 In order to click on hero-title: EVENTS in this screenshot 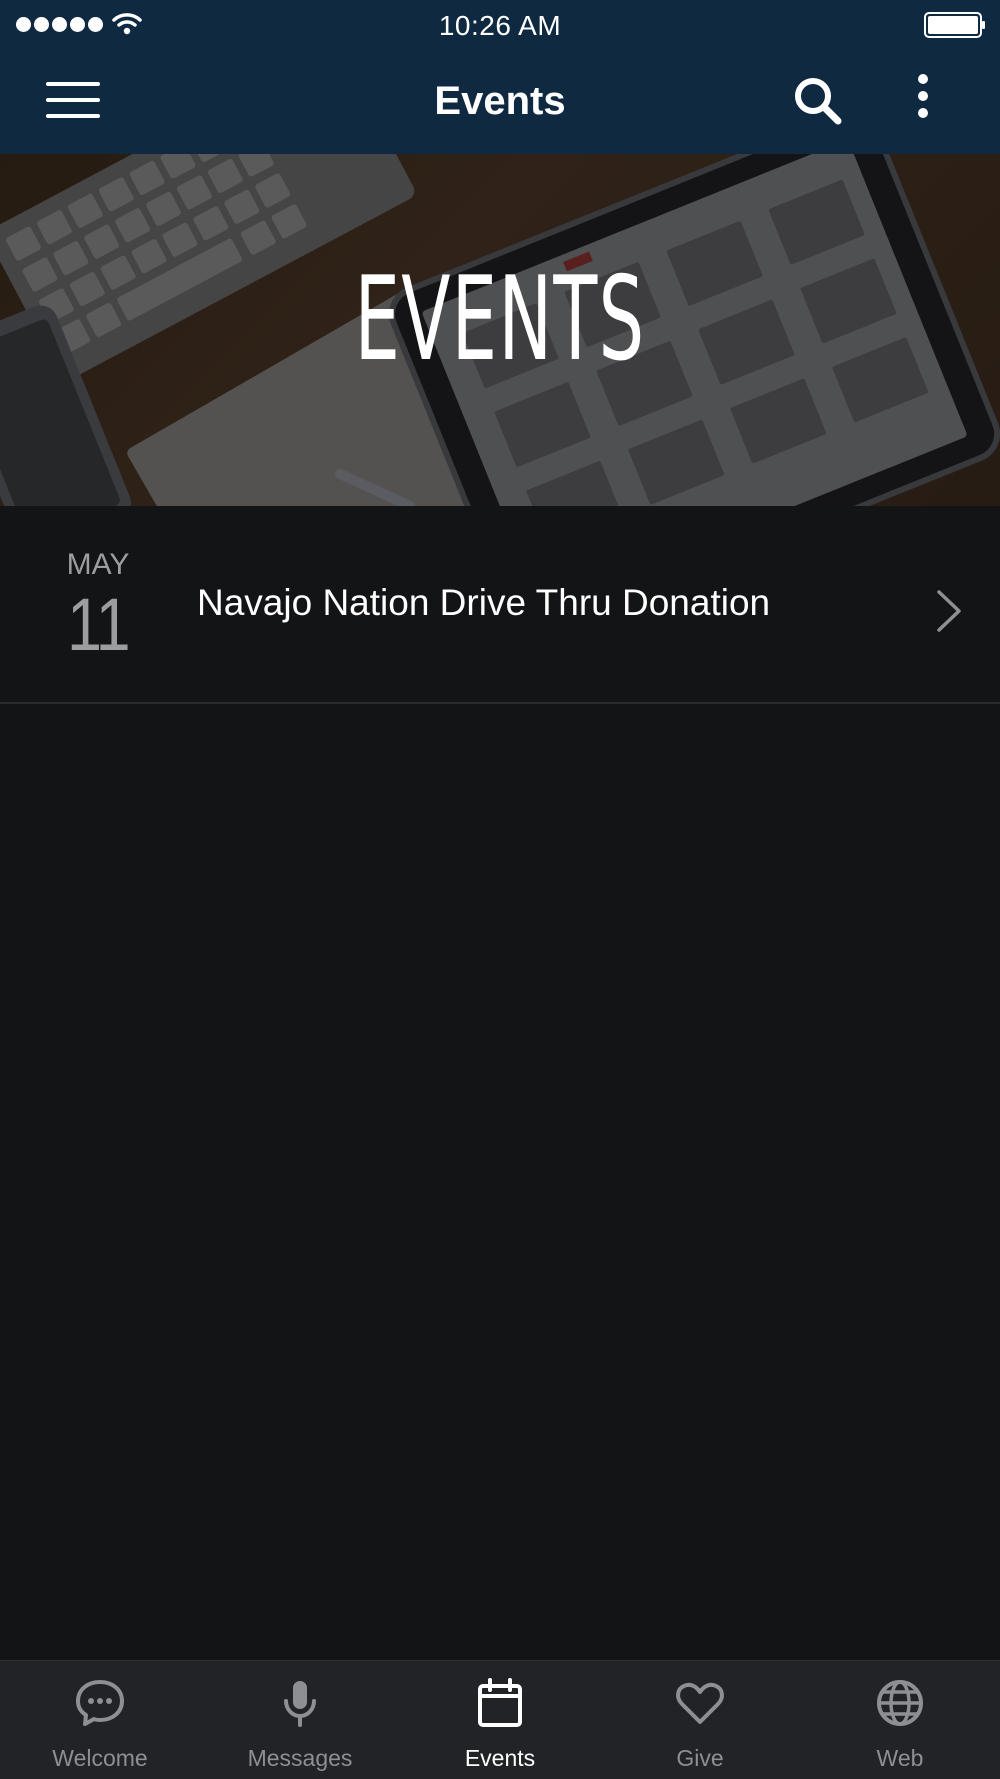, I will do `click(500, 319)`.